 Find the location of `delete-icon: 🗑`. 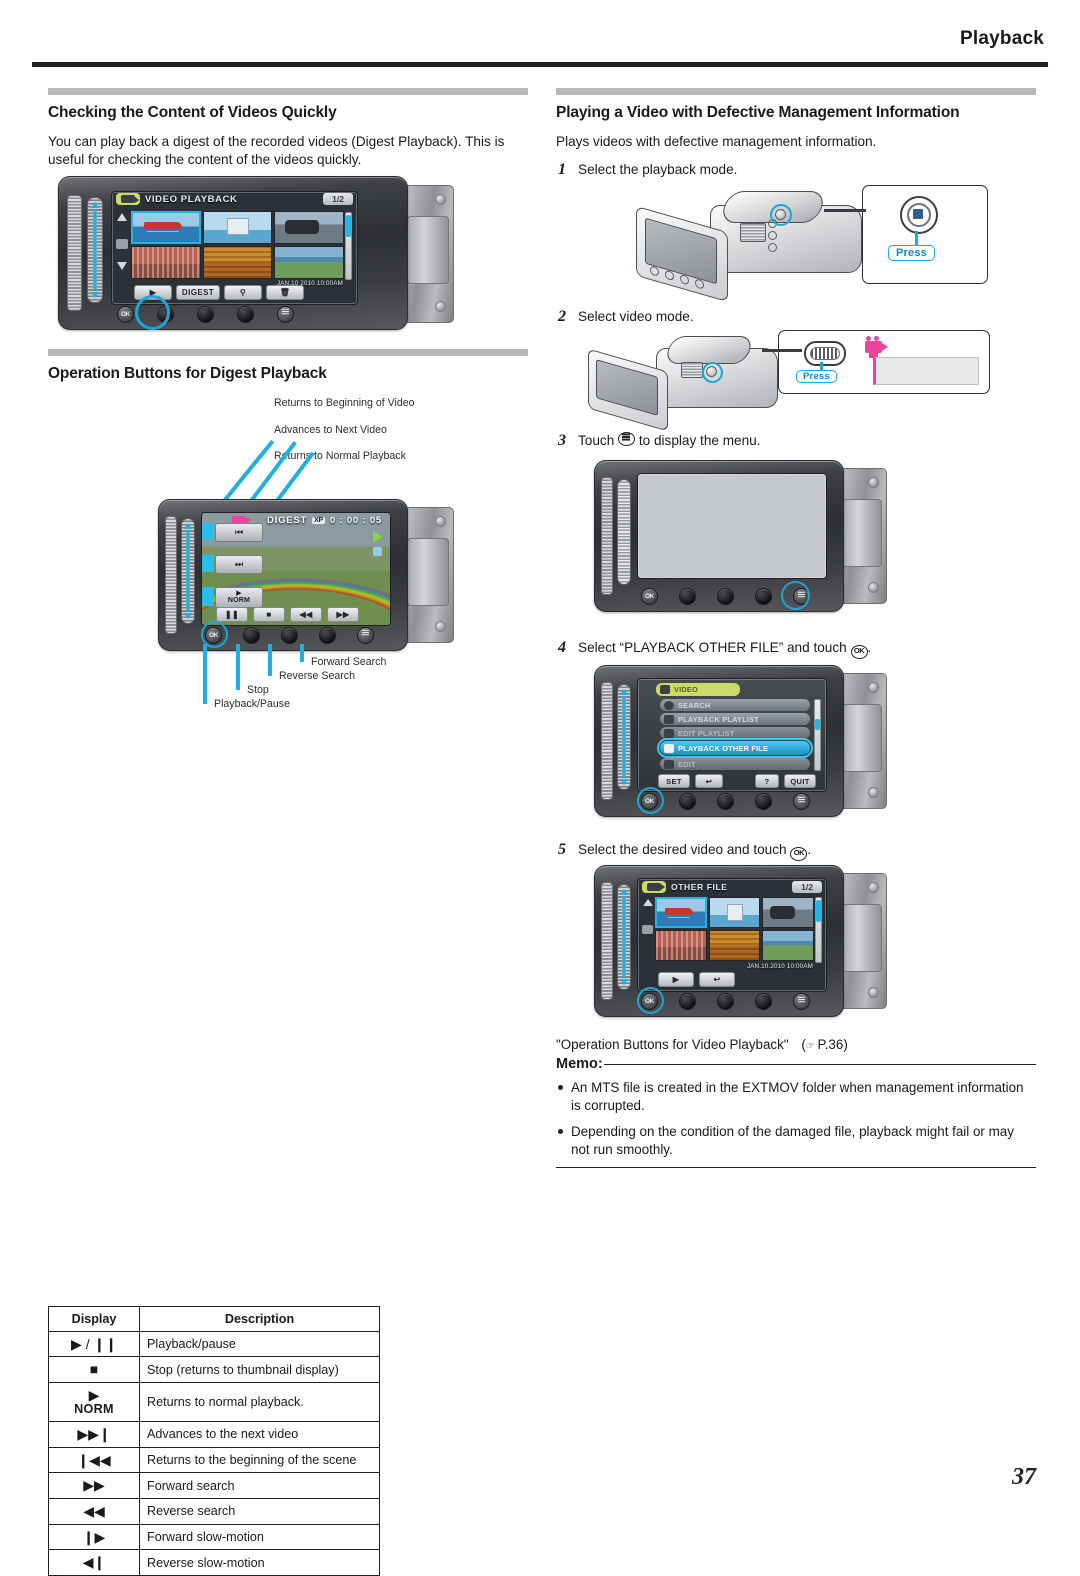

delete-icon: 🗑 is located at coordinates (285, 292).